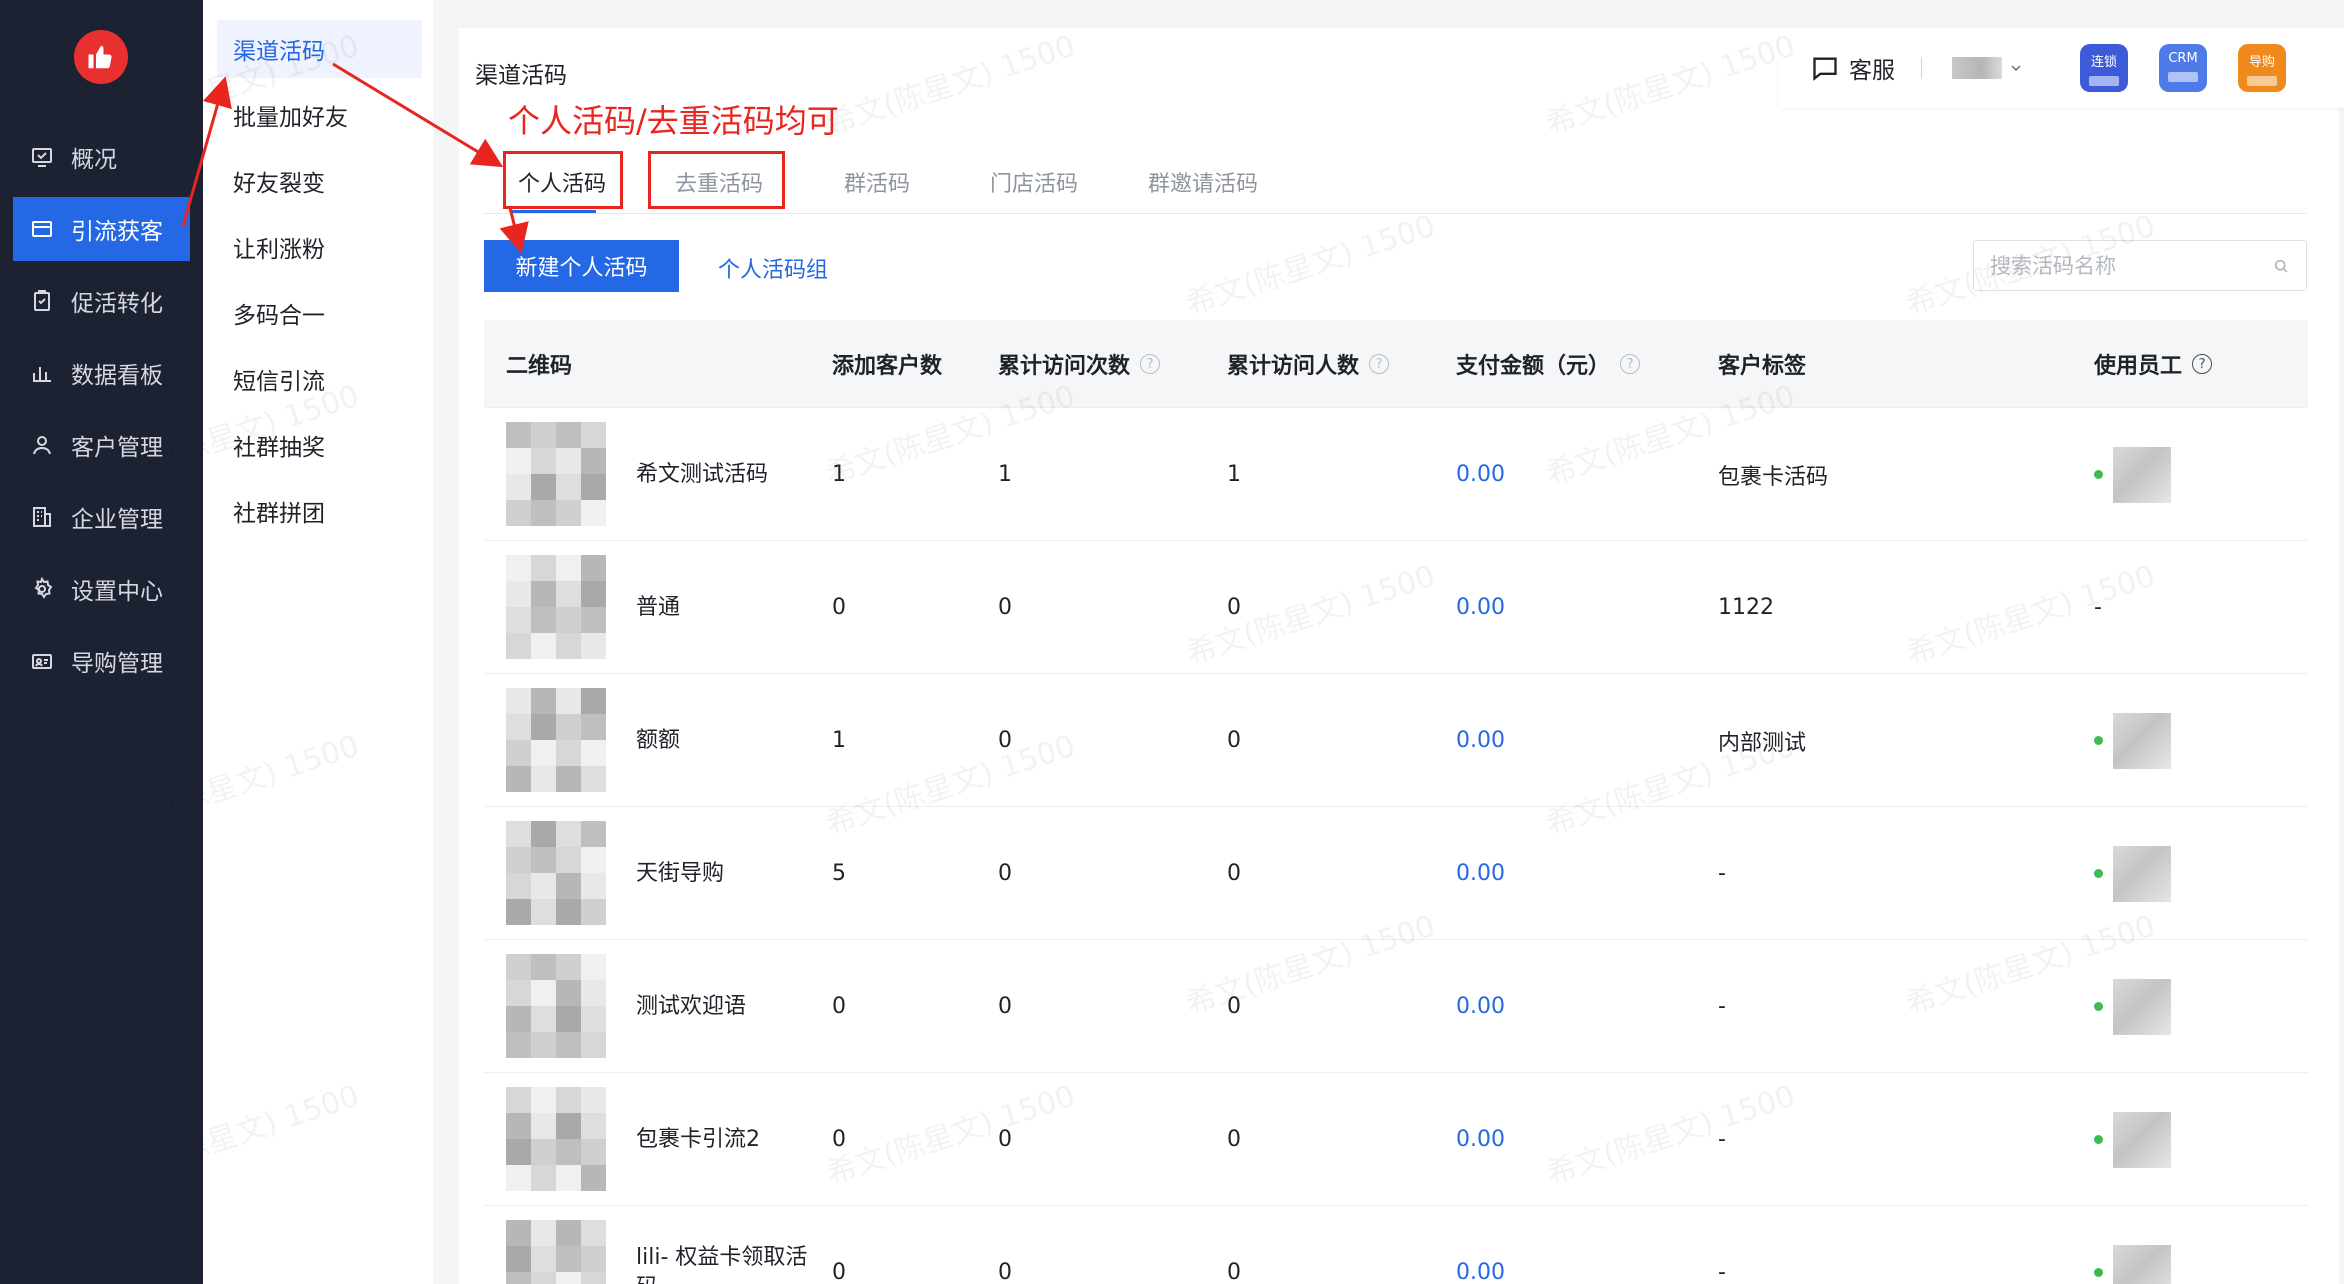 Image resolution: width=2344 pixels, height=1284 pixels. What do you see at coordinates (2153, 364) in the screenshot?
I see `col-employee: 使用员工?` at bounding box center [2153, 364].